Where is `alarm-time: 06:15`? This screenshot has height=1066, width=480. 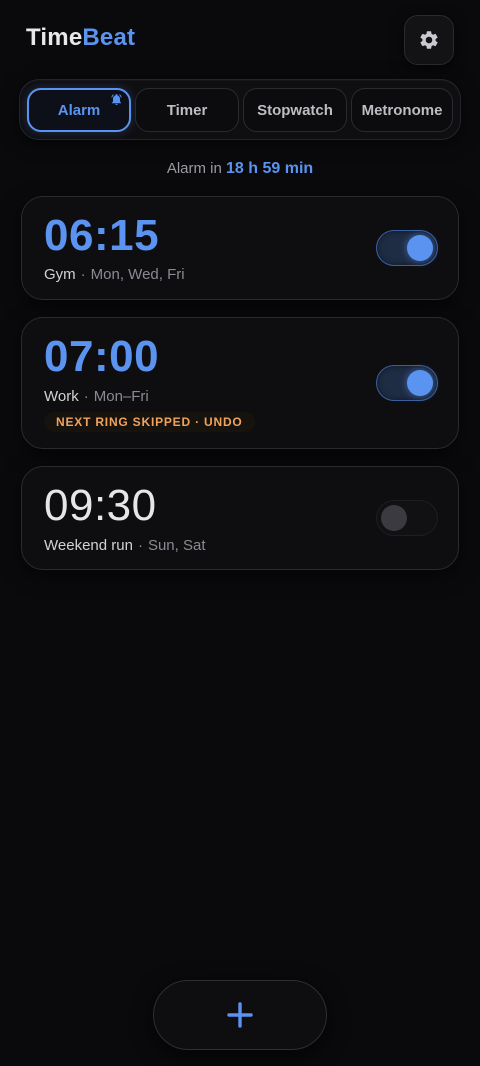 alarm-time: 06:15 is located at coordinates (102, 235).